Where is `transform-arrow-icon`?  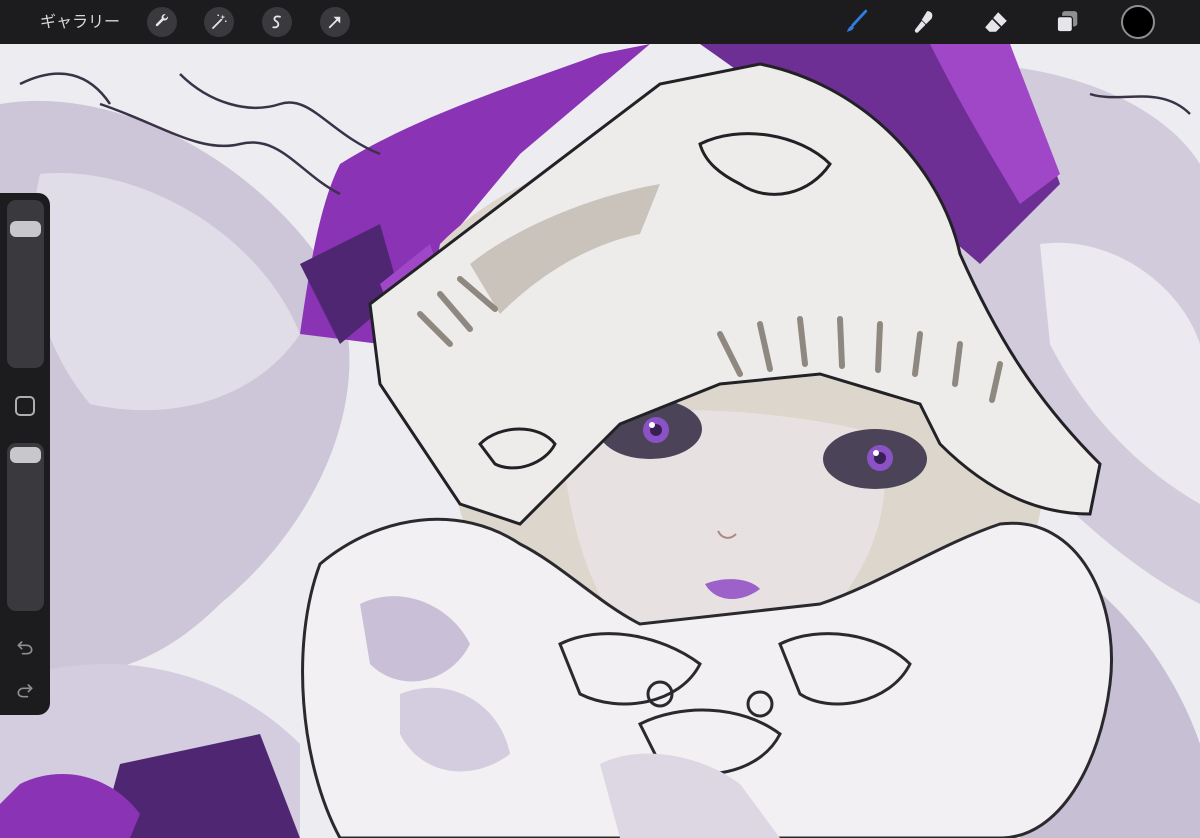
transform-arrow-icon is located at coordinates (334, 22).